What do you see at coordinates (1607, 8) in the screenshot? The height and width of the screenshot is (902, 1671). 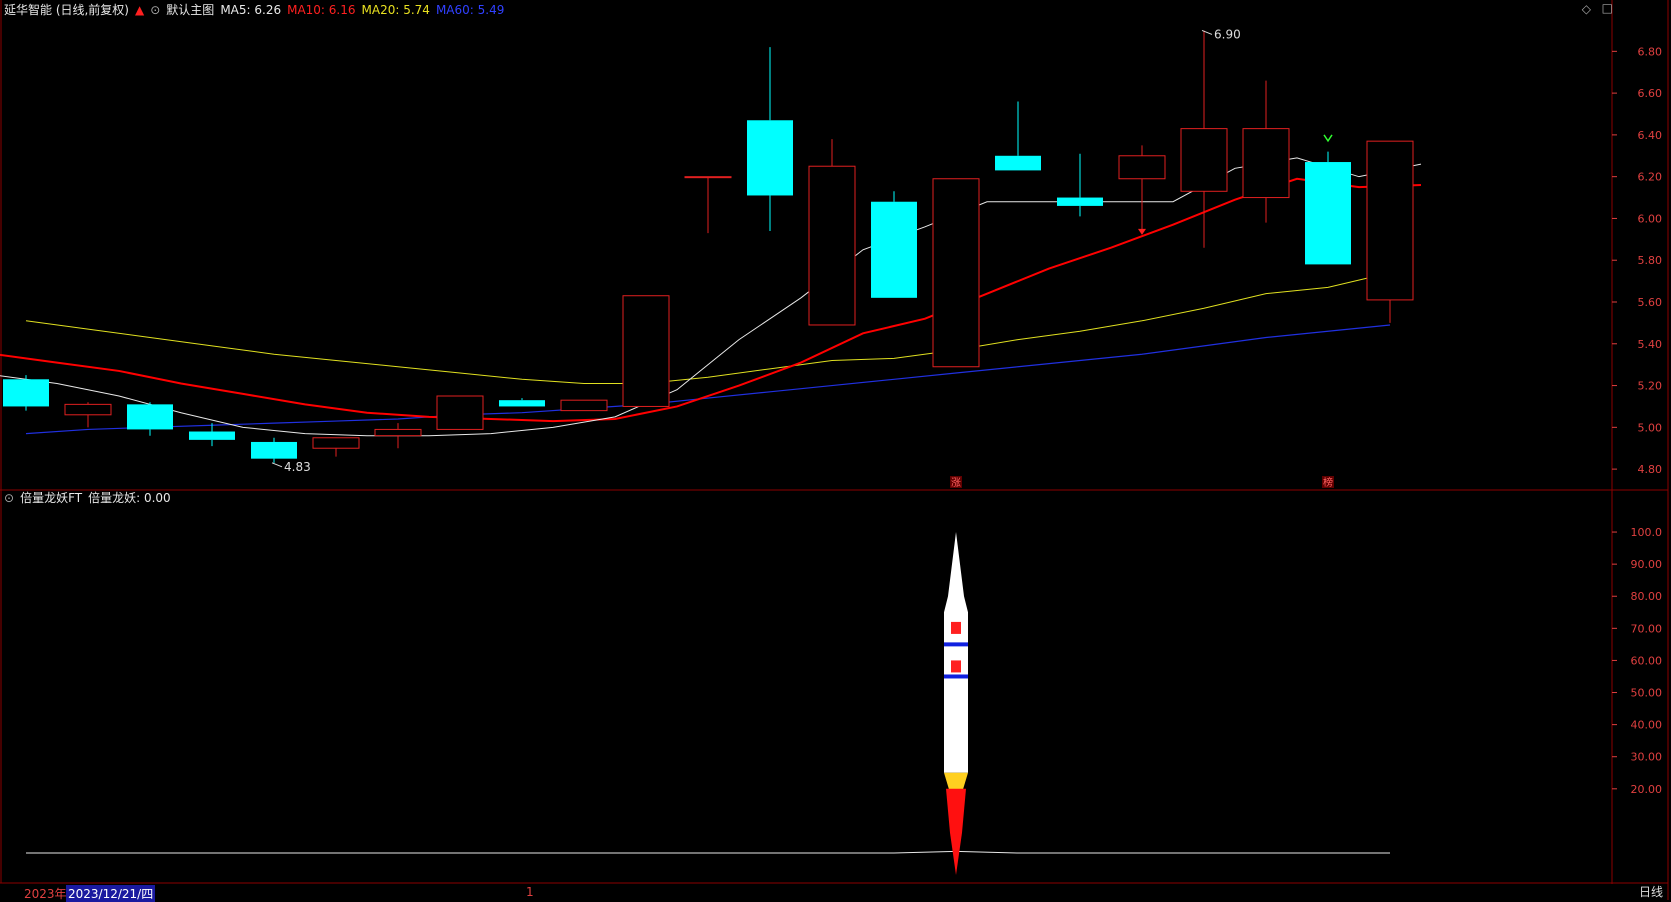 I see `maximize-icon: □` at bounding box center [1607, 8].